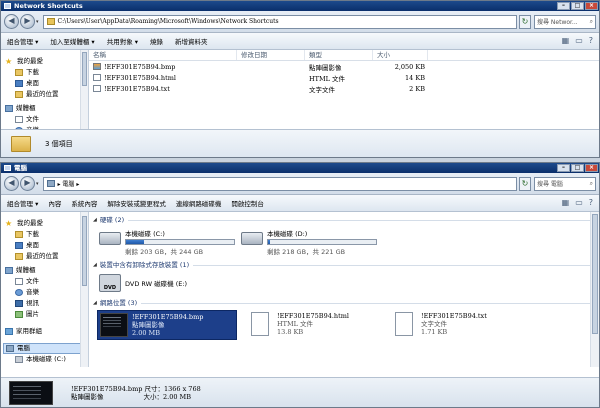  I want to click on content-scrollbar, so click(594, 289).